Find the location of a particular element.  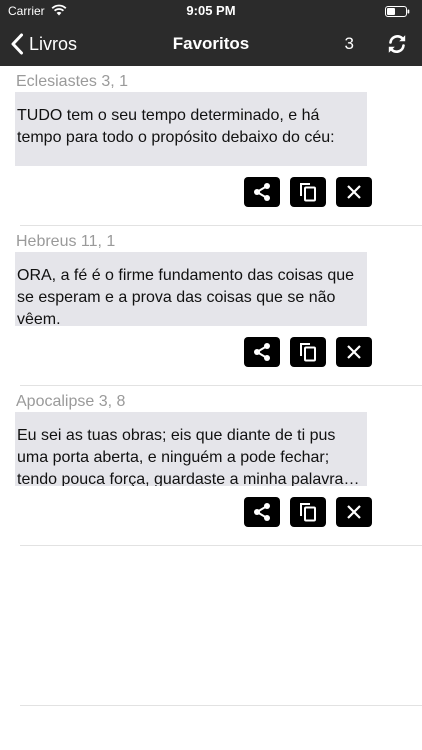

back-label: Livros is located at coordinates (53, 43).